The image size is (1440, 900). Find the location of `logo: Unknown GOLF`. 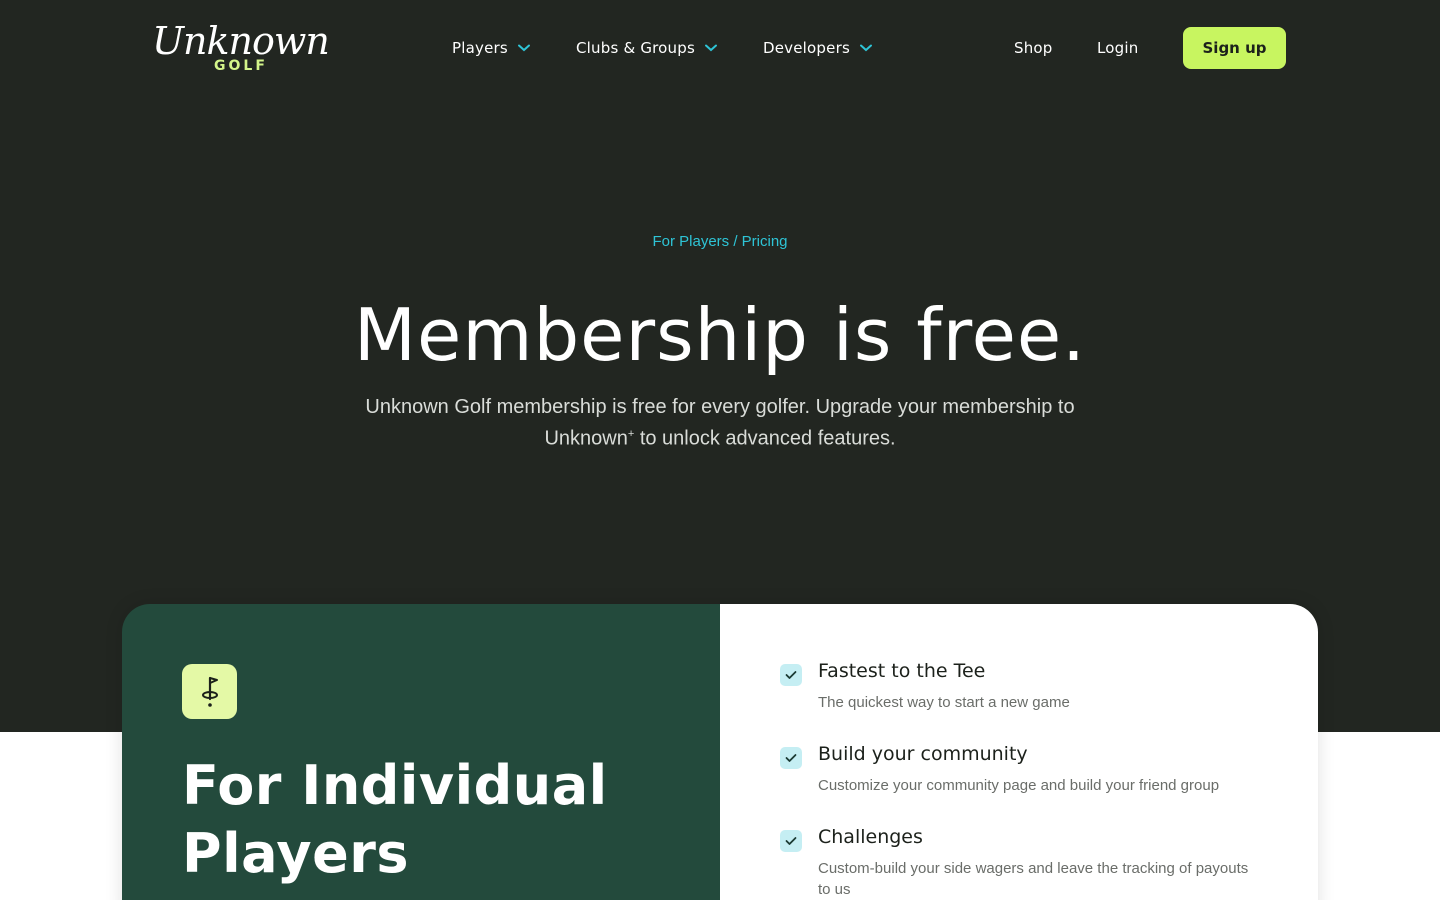

logo: Unknown GOLF is located at coordinates (241, 48).